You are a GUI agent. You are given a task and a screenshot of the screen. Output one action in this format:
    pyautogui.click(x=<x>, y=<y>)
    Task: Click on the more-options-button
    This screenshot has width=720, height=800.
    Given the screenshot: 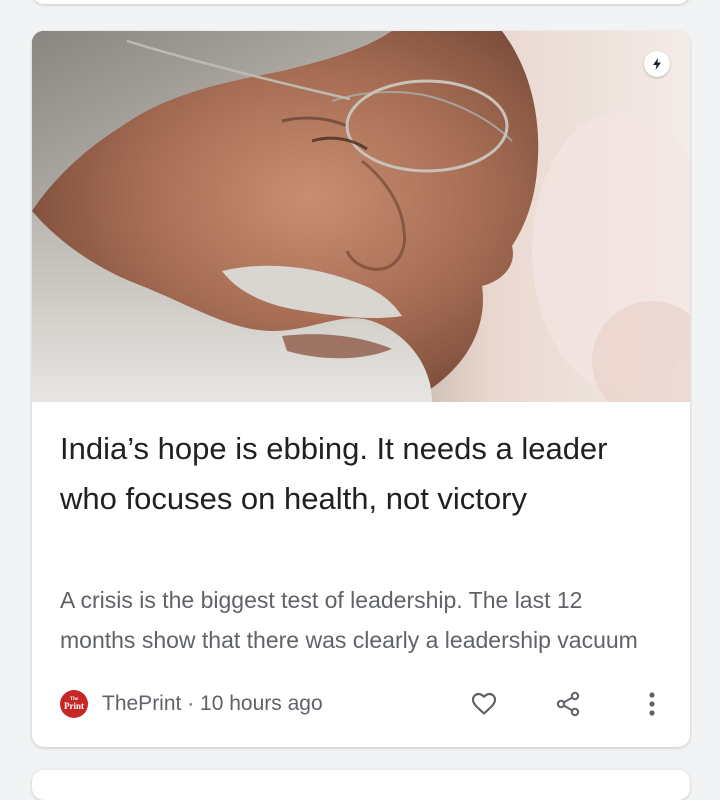 What is the action you would take?
    pyautogui.click(x=652, y=704)
    